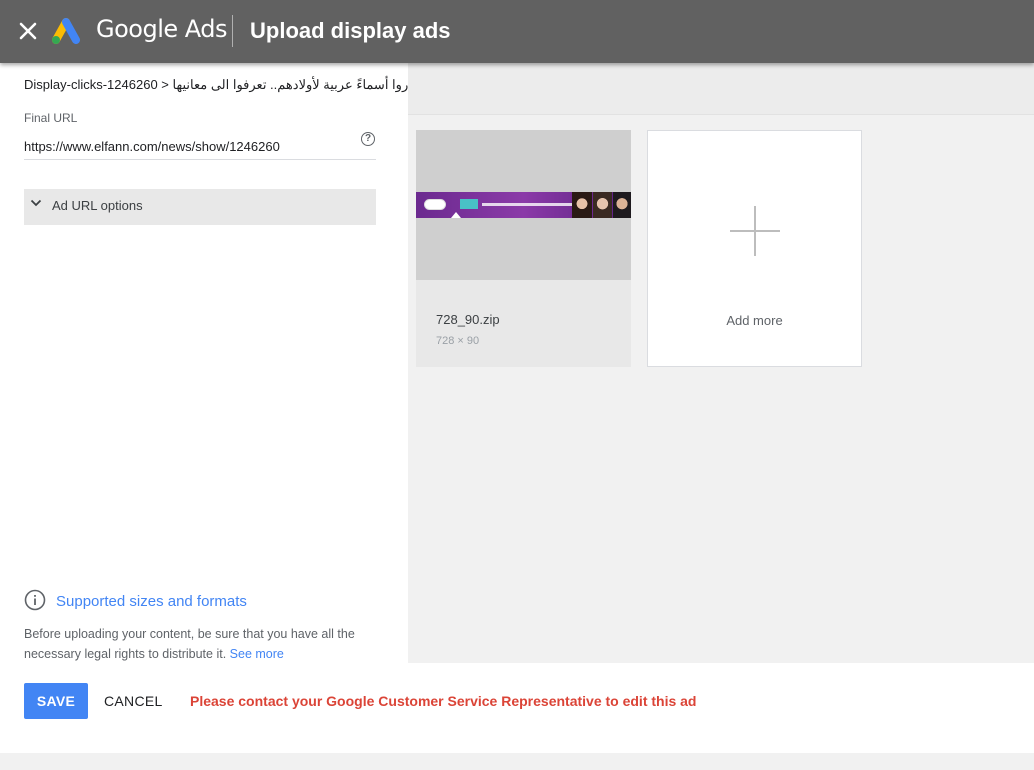  I want to click on file-name: 728_90.zip, so click(468, 319).